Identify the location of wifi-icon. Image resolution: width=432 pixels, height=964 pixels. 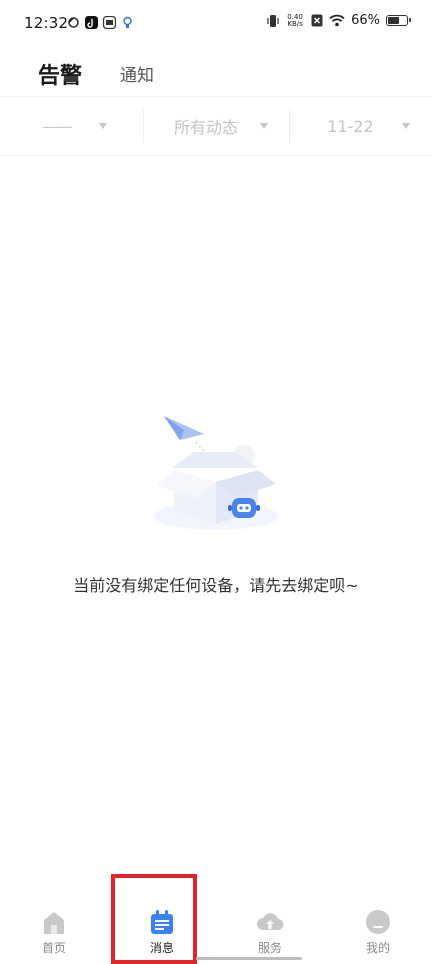
(337, 20).